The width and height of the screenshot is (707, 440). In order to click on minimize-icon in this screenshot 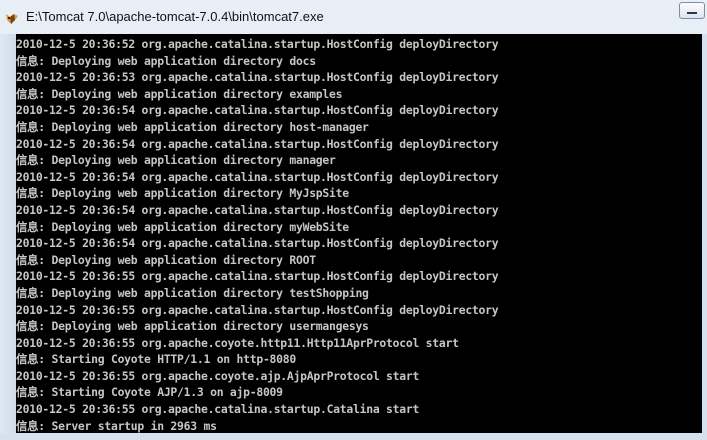, I will do `click(692, 13)`.